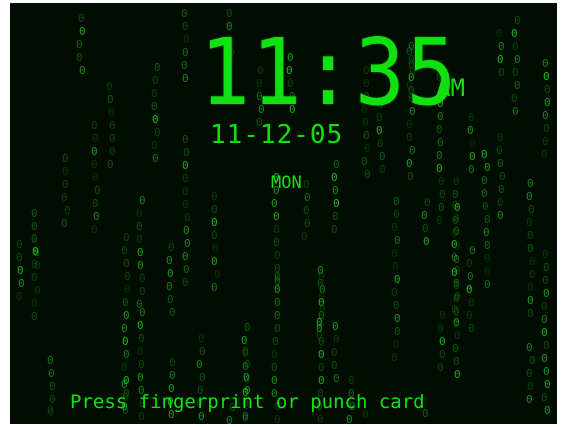  I want to click on meridiem-indicator: AM, so click(450, 88).